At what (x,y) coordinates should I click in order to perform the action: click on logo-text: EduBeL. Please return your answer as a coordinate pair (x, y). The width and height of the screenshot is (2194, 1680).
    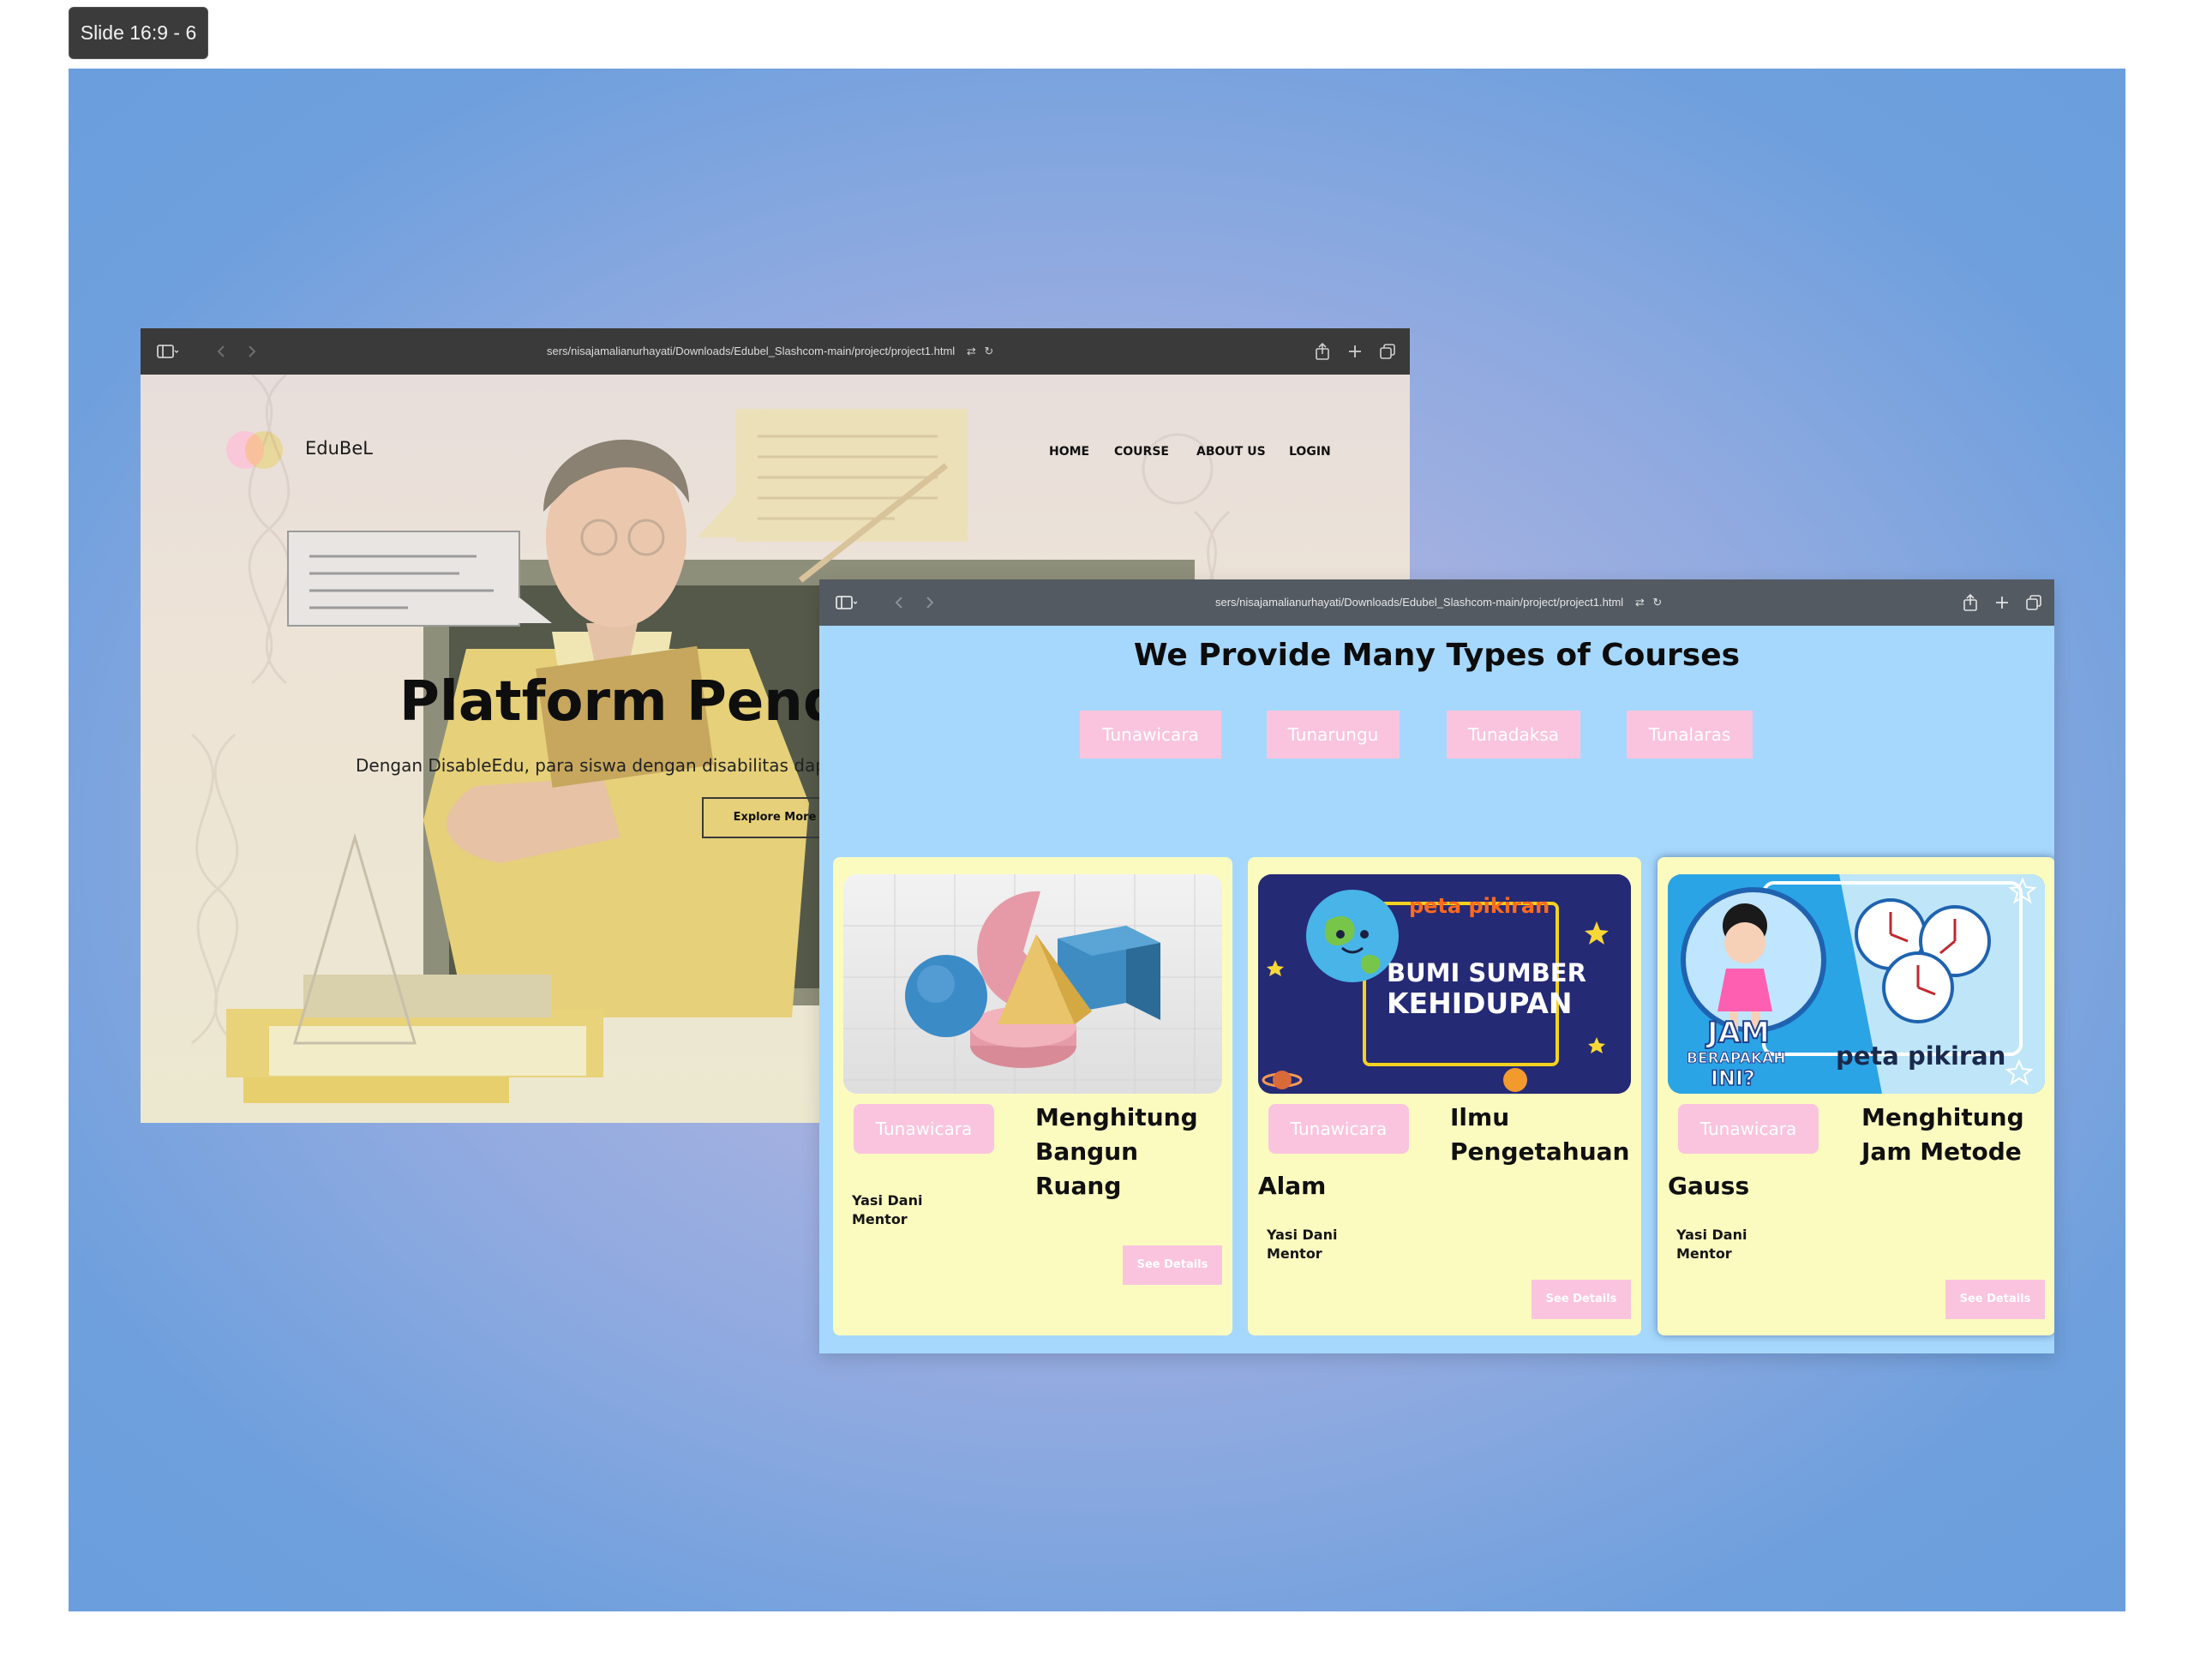
    Looking at the image, I should click on (339, 448).